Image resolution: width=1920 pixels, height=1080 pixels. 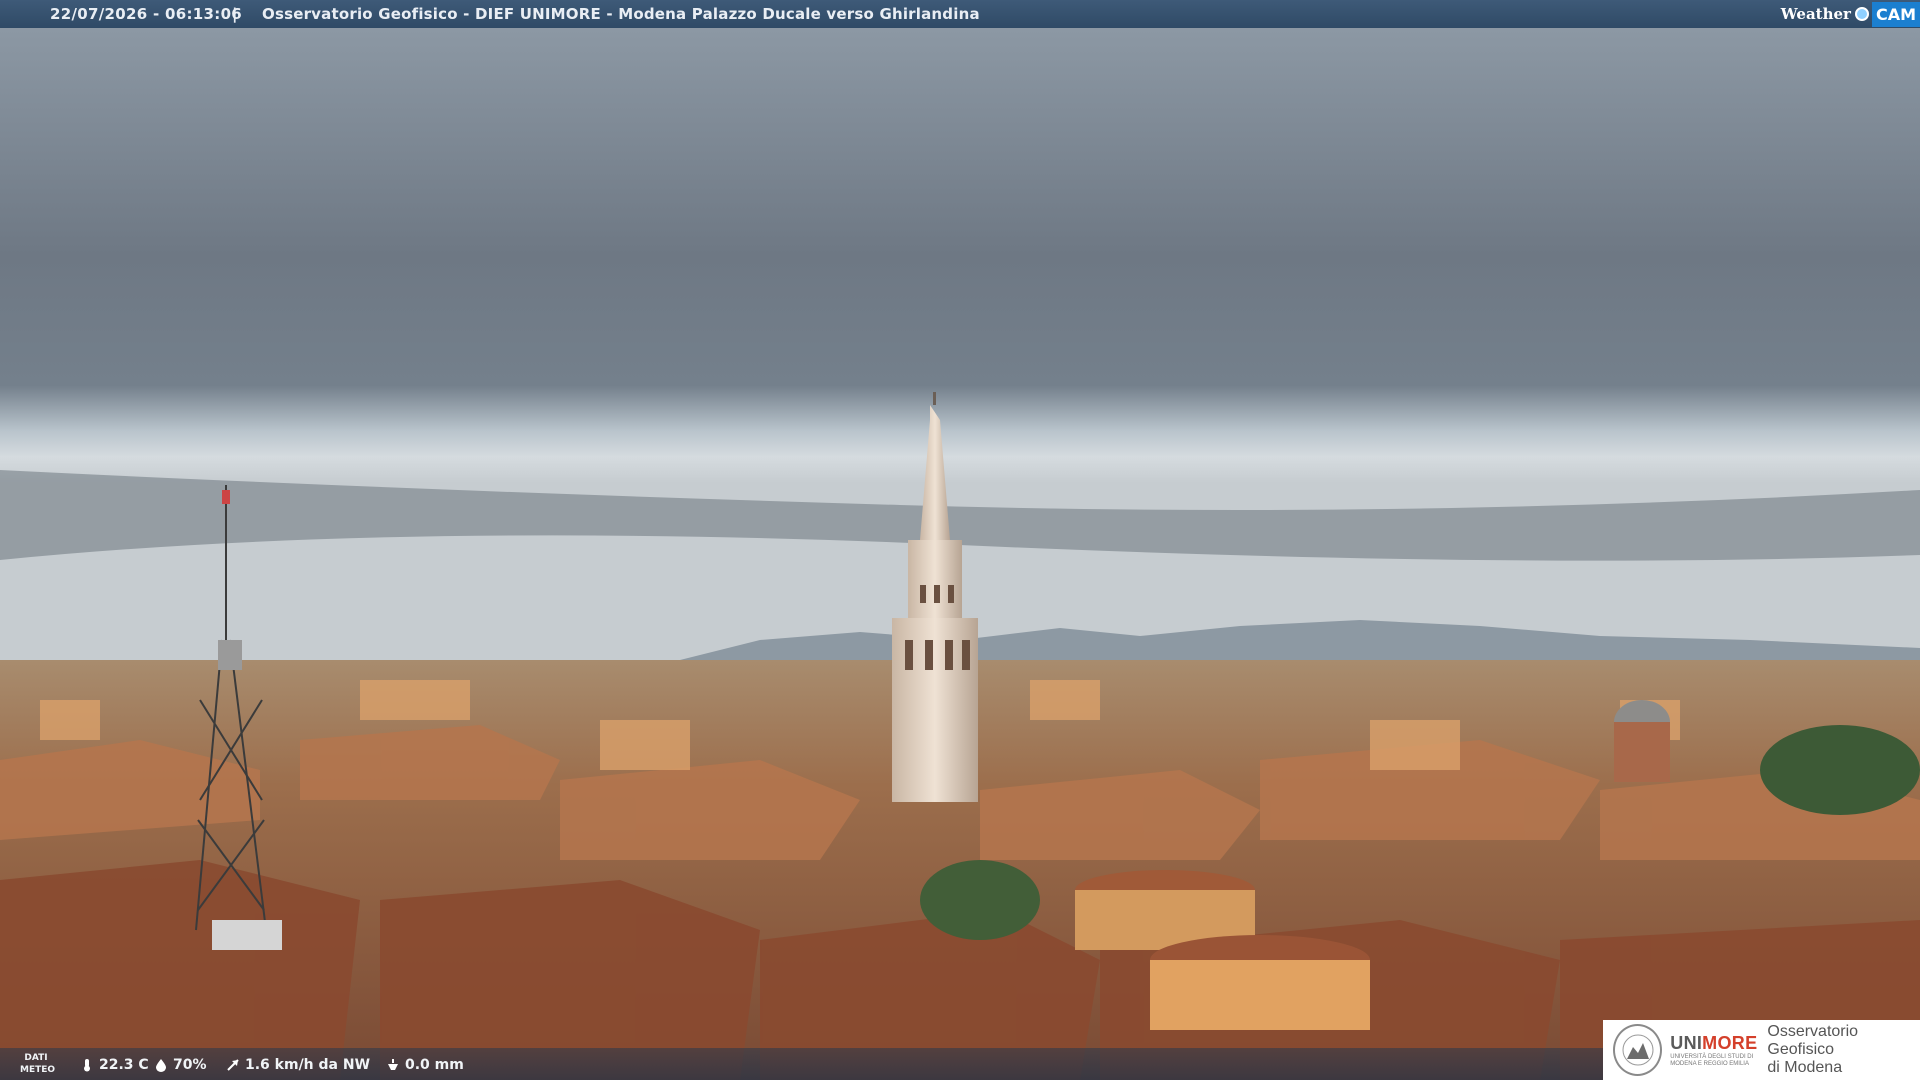 What do you see at coordinates (1730, 1042) in the screenshot?
I see `more-text: MORE` at bounding box center [1730, 1042].